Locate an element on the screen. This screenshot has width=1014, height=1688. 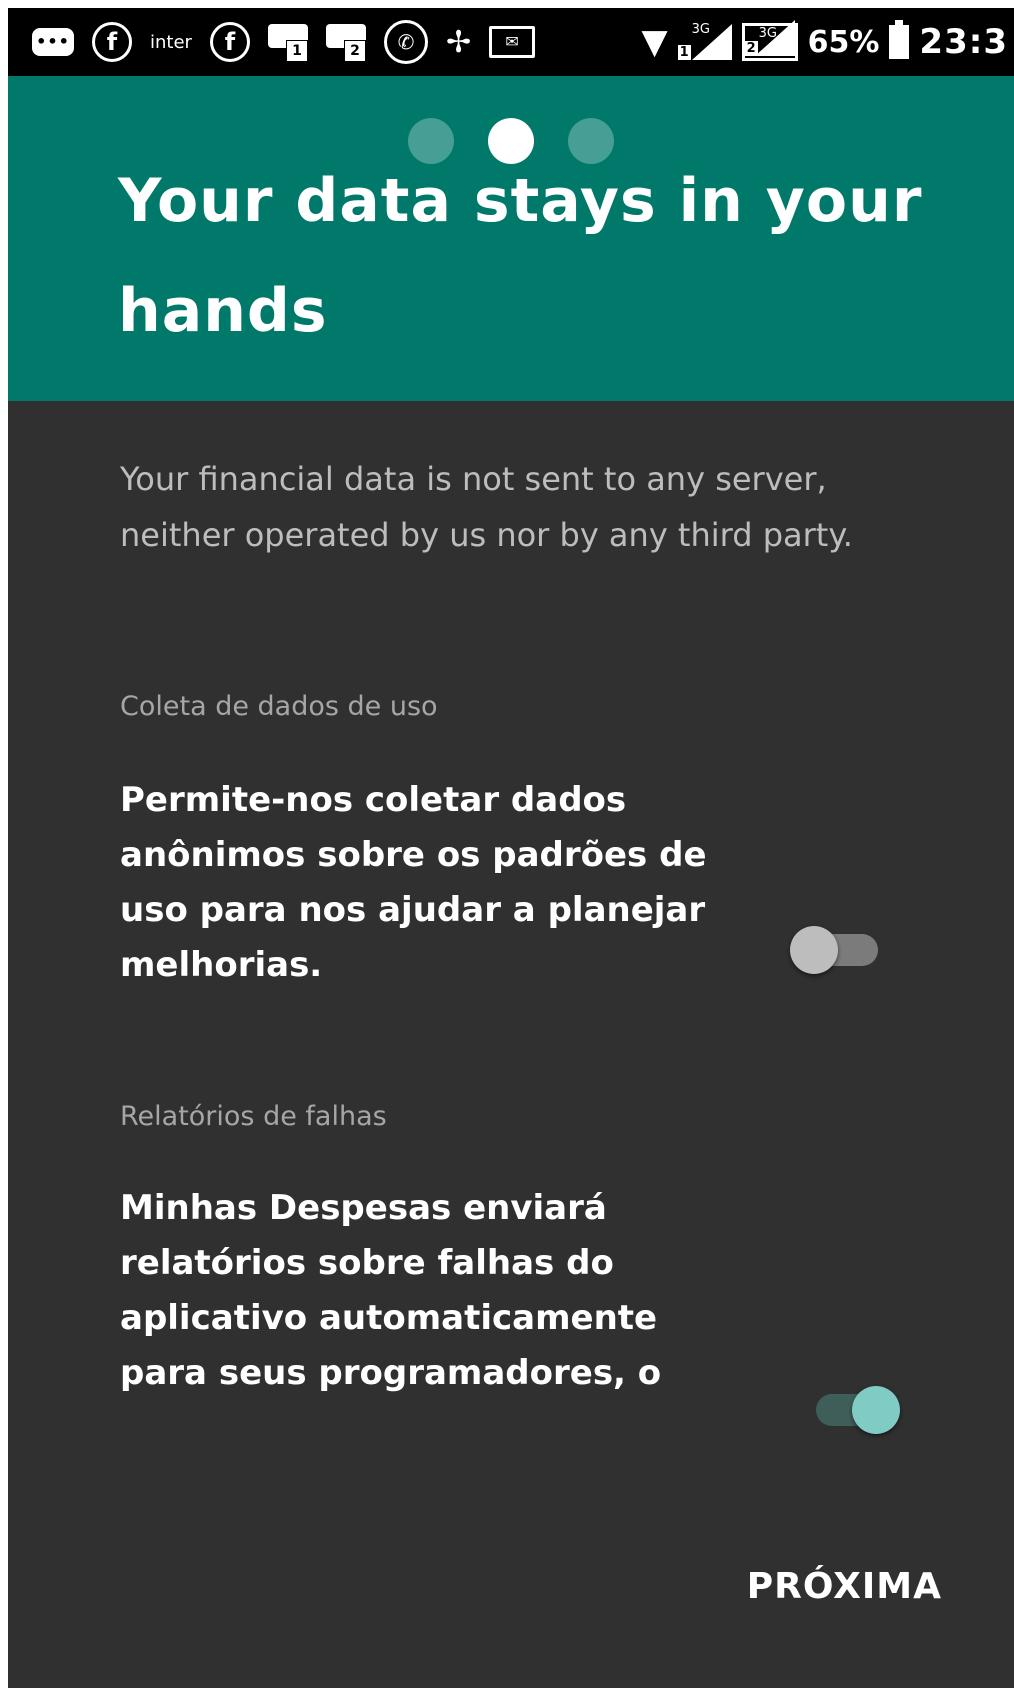
crash-reports-label: Relatórios de falhas is located at coordinates (253, 1116).